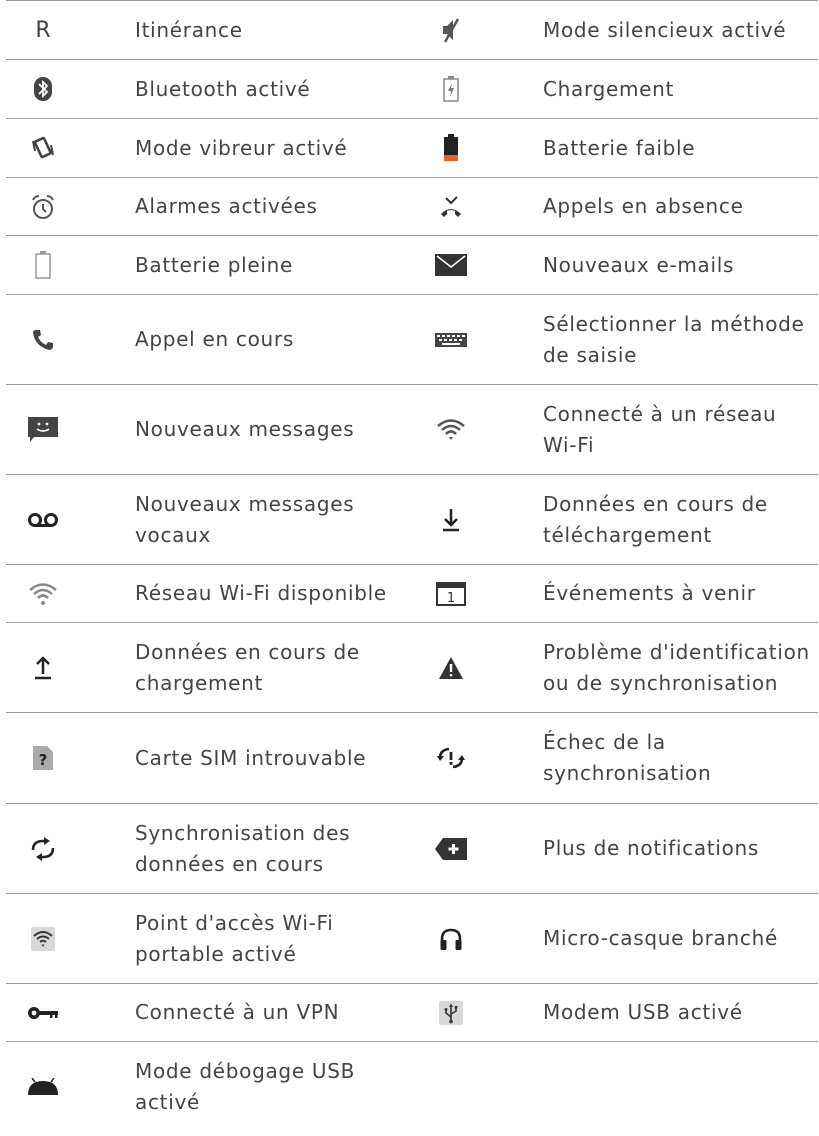 This screenshot has width=819, height=1136. I want to click on sim-missing-icon: ?, so click(43, 758).